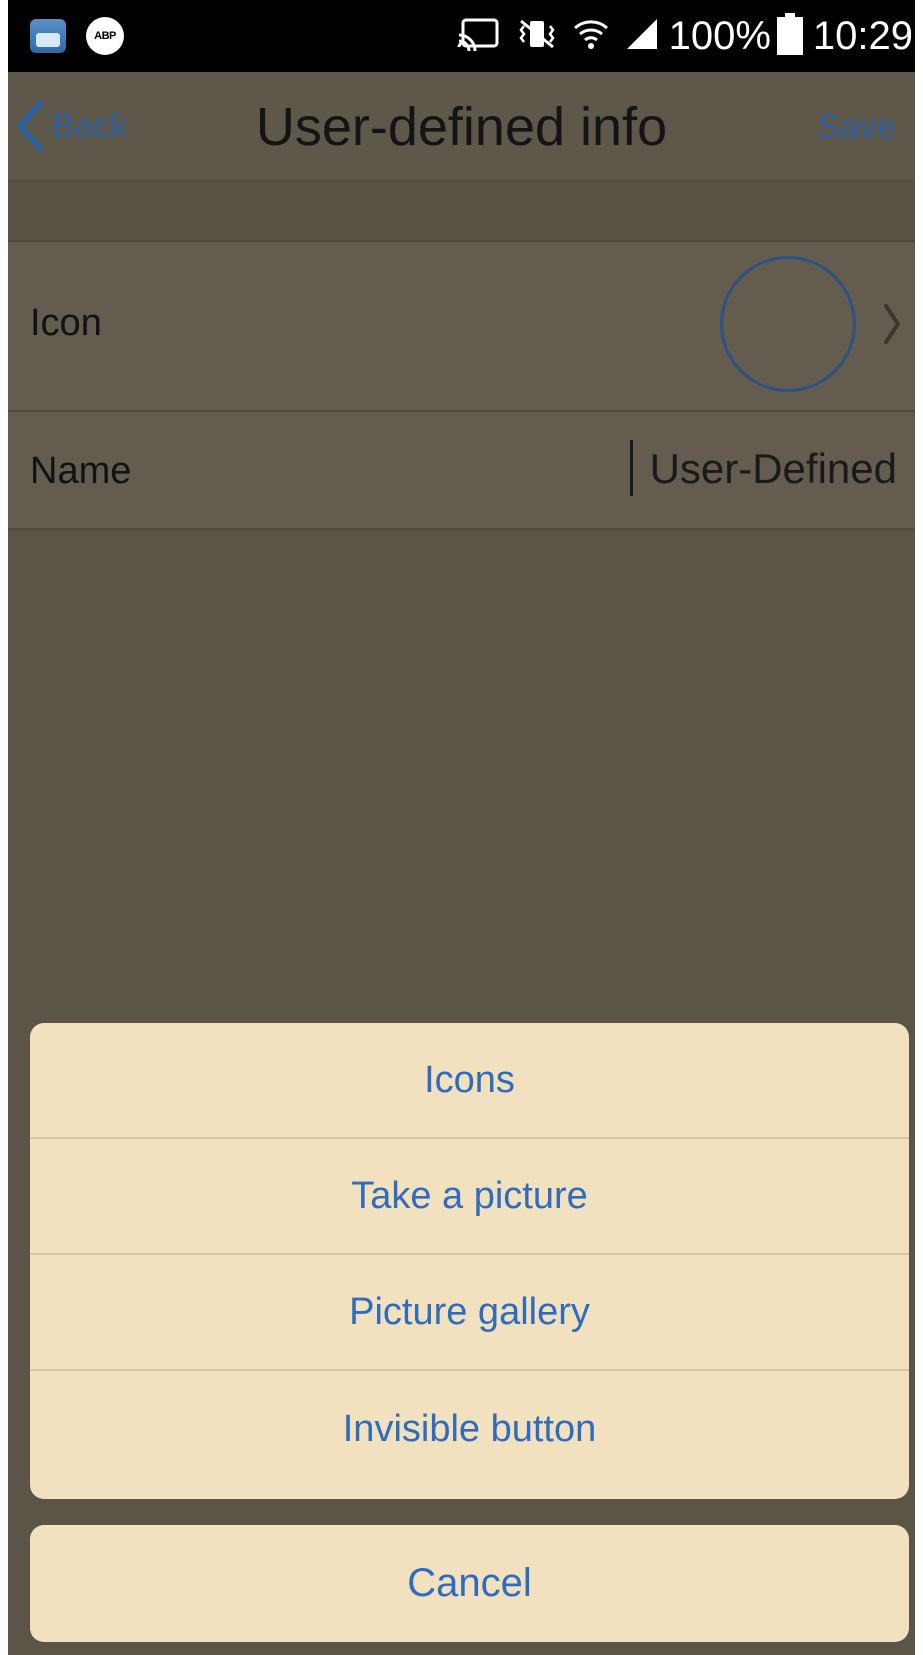 The height and width of the screenshot is (1655, 923). Describe the element at coordinates (469, 1429) in the screenshot. I see `action-invisible-button: Invisible button` at that location.